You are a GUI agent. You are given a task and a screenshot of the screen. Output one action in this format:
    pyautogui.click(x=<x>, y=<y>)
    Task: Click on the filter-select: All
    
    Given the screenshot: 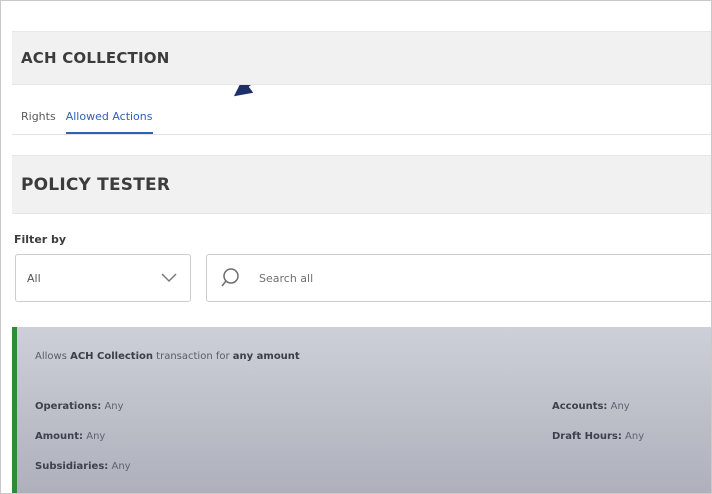 What is the action you would take?
    pyautogui.click(x=103, y=278)
    